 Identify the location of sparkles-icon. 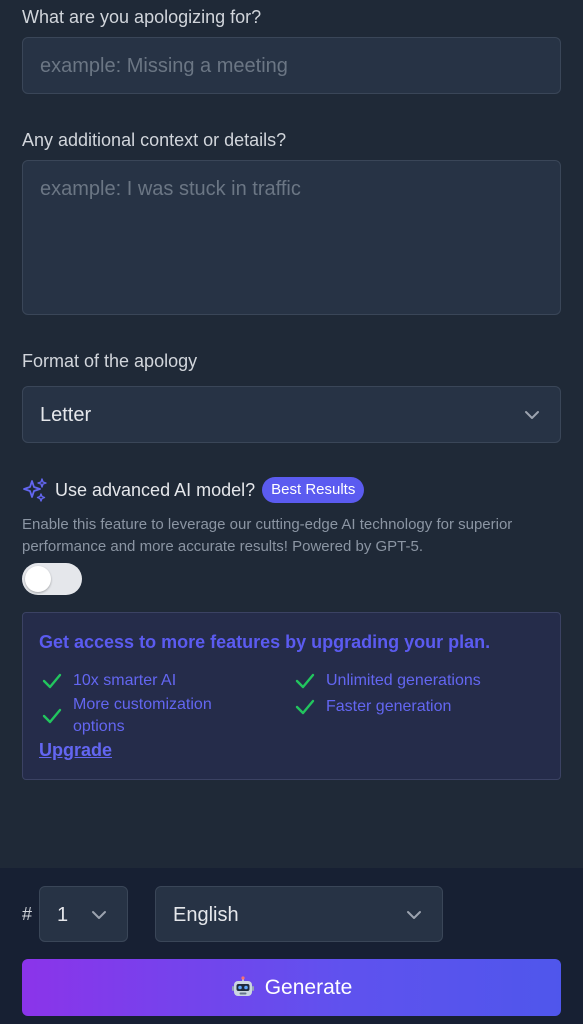
(35, 490).